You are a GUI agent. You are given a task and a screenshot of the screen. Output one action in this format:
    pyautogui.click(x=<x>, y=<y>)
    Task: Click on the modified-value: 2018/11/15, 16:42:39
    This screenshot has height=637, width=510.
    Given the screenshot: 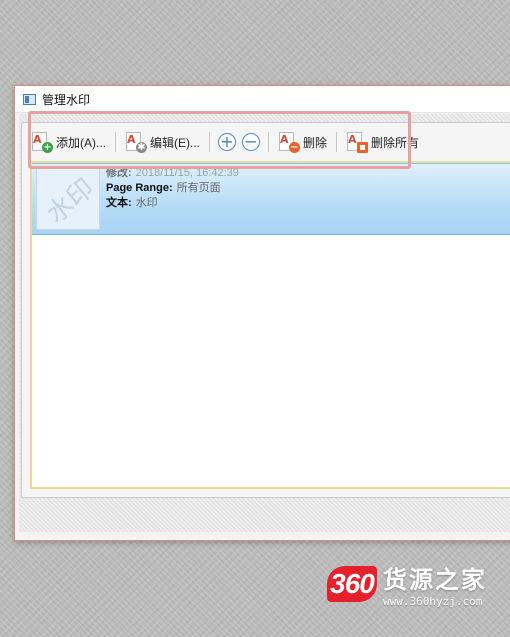 What is the action you would take?
    pyautogui.click(x=187, y=173)
    